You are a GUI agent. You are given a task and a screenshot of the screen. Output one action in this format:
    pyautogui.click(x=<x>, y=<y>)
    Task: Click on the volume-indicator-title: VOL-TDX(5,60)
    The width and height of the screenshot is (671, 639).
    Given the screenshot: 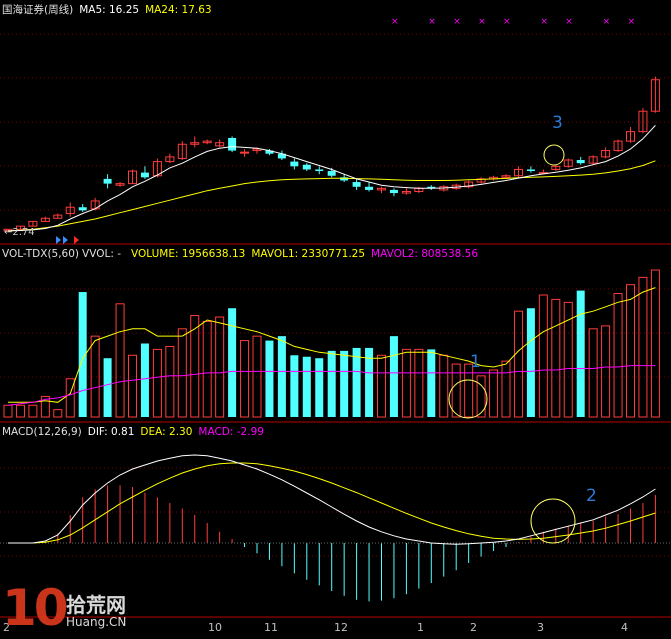 What is the action you would take?
    pyautogui.click(x=41, y=254)
    